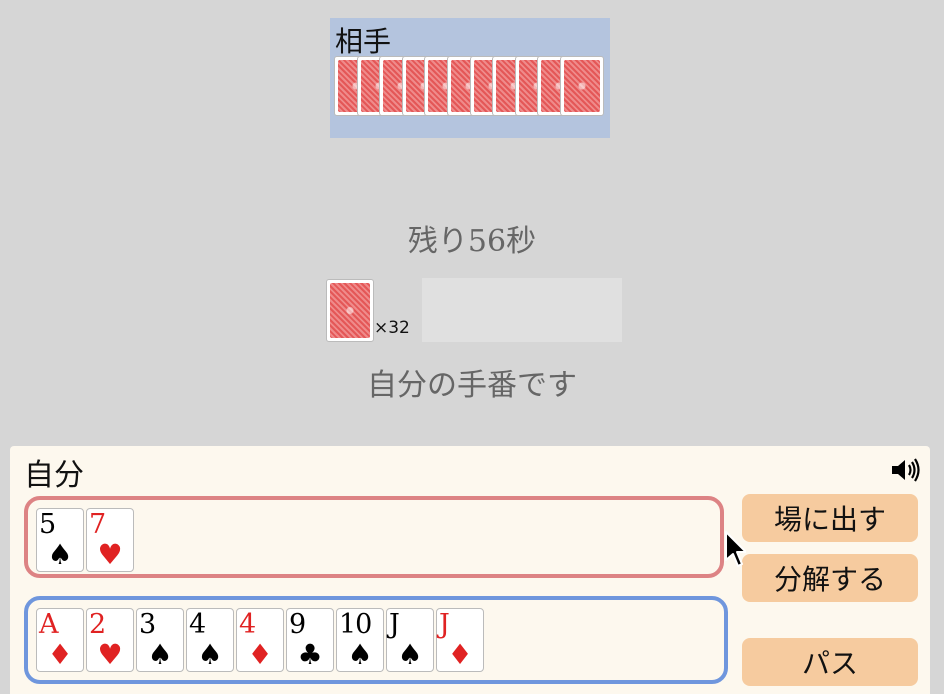 The height and width of the screenshot is (694, 944). Describe the element at coordinates (47, 524) in the screenshot. I see `card-rank: 5` at that location.